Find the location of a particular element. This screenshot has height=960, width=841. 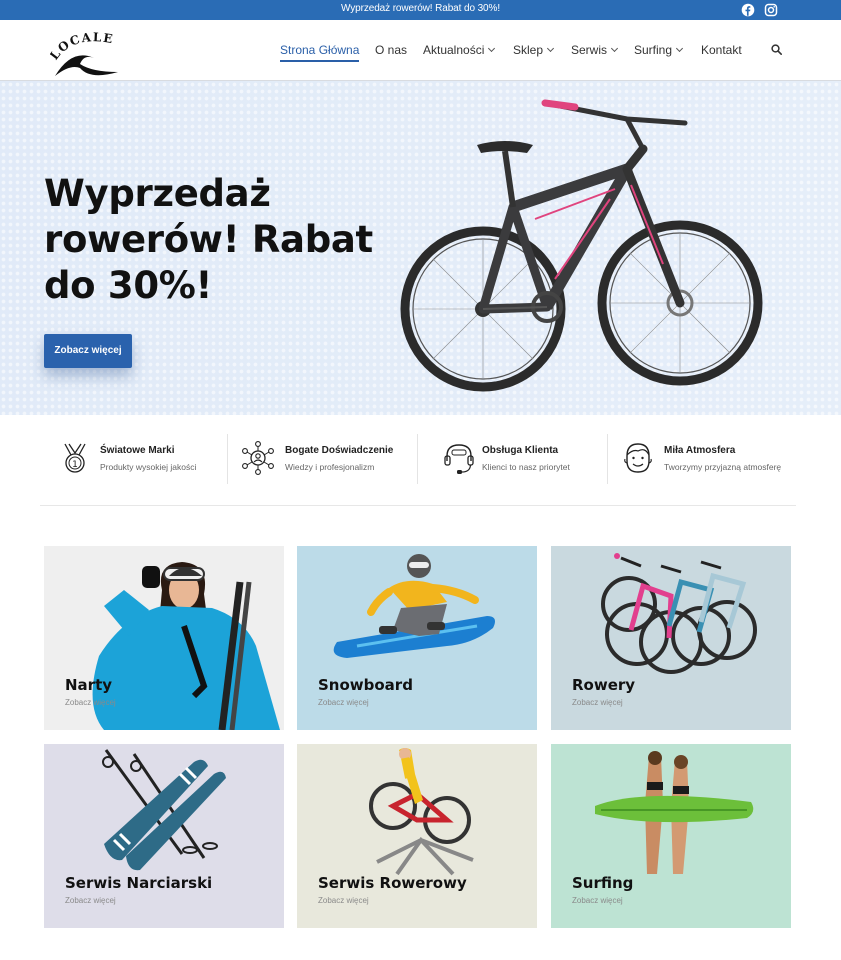

search-icon is located at coordinates (776, 49).